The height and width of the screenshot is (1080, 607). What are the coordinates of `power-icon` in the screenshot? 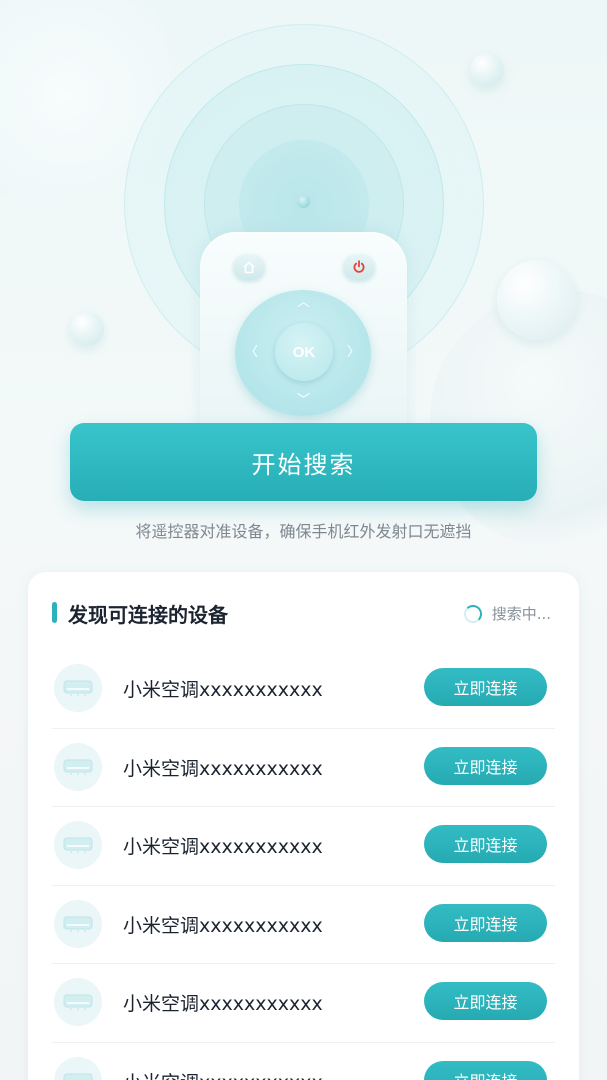 It's located at (359, 267).